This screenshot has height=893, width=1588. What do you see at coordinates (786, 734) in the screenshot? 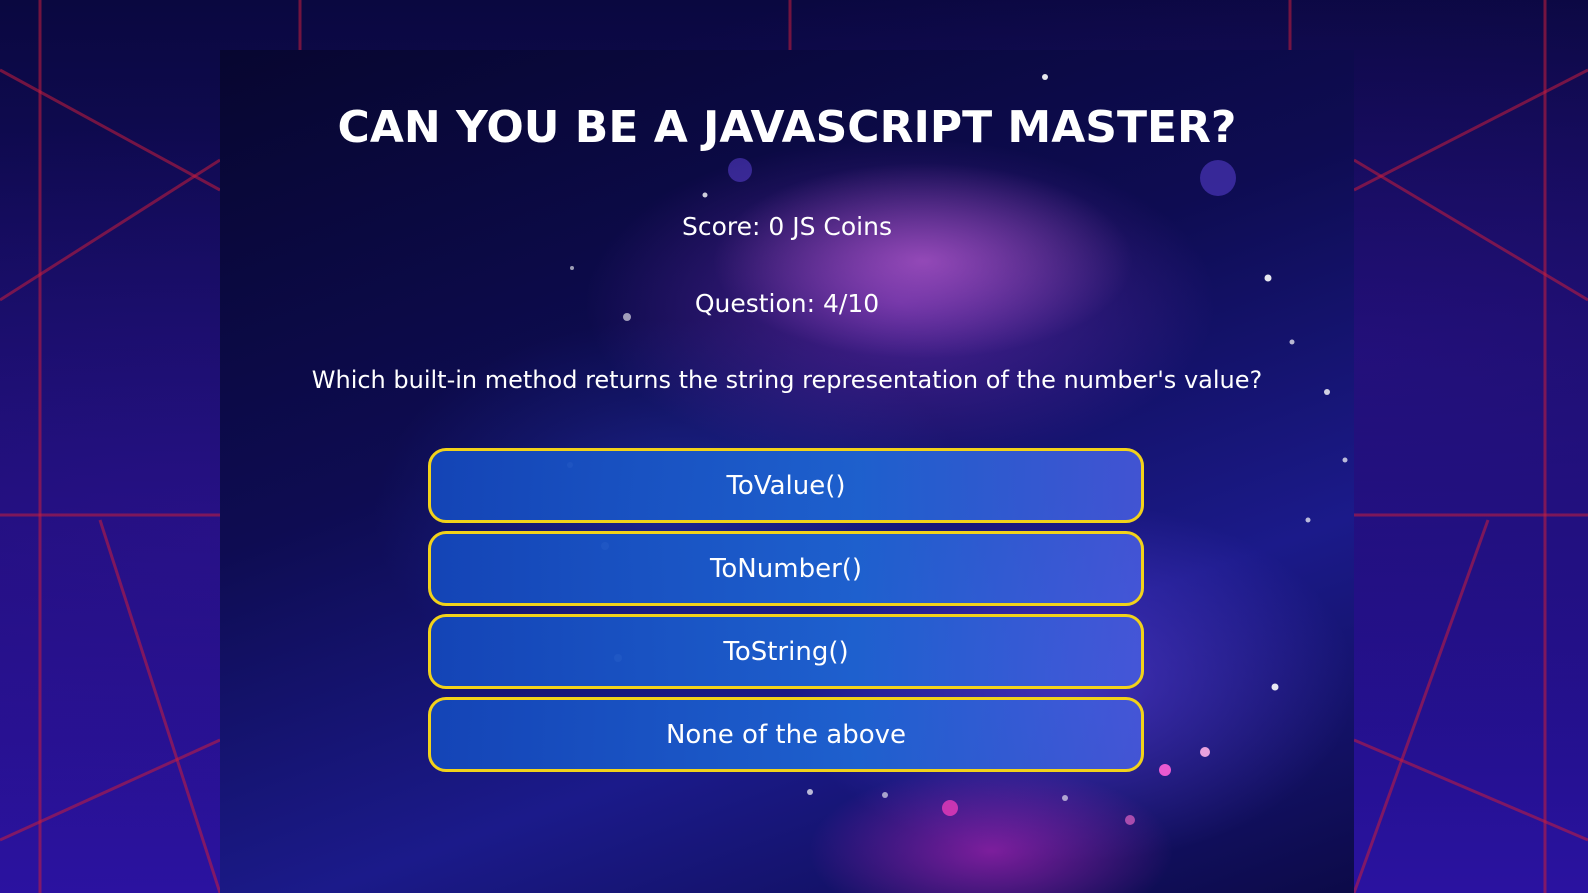
I see `answer-button-4: None of the above` at bounding box center [786, 734].